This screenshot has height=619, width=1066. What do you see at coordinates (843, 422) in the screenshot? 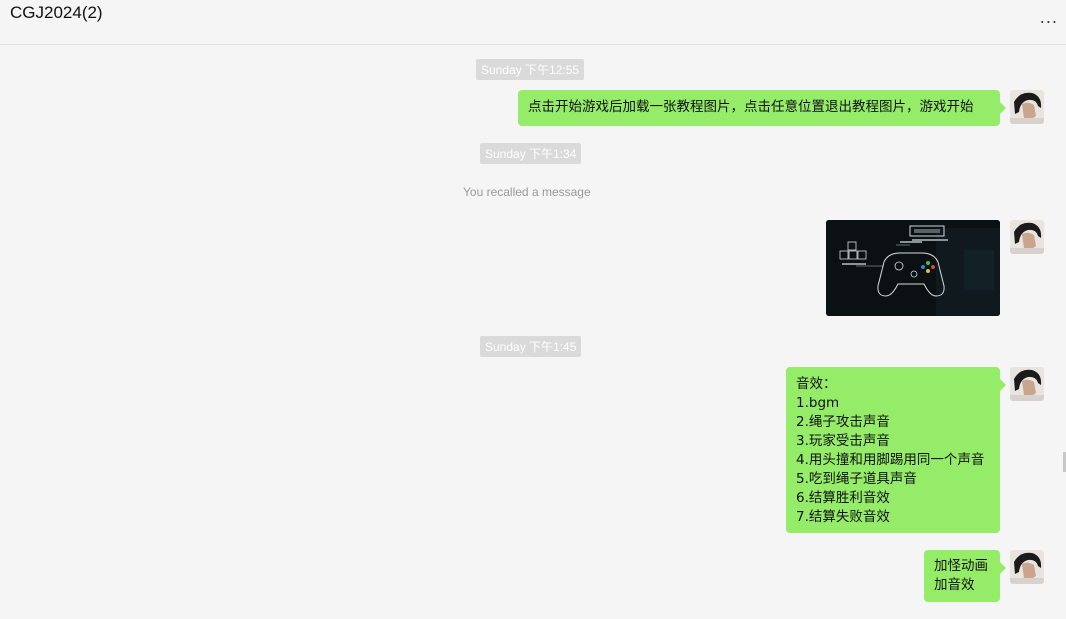
I see `message-line: 2.绳子攻击声音` at bounding box center [843, 422].